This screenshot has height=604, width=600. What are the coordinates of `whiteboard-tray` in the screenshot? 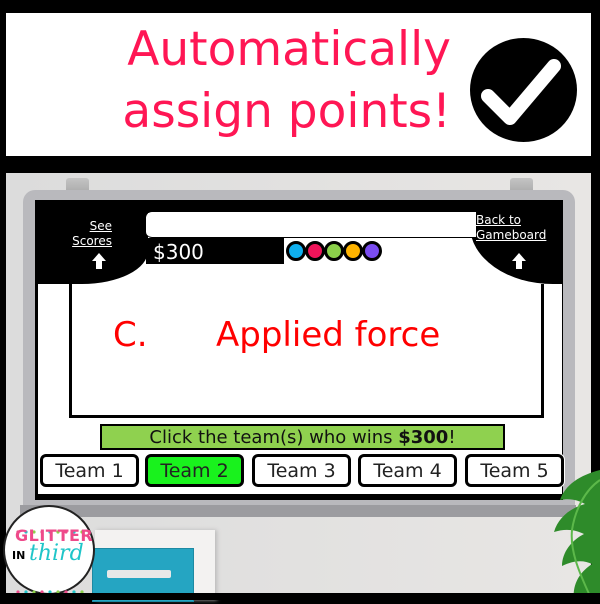 It's located at (298, 511).